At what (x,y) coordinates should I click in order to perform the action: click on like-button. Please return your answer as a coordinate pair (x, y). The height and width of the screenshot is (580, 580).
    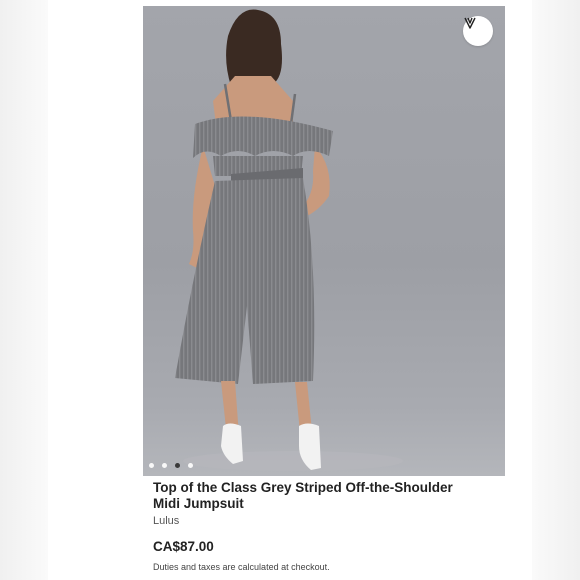
    Looking at the image, I should click on (478, 31).